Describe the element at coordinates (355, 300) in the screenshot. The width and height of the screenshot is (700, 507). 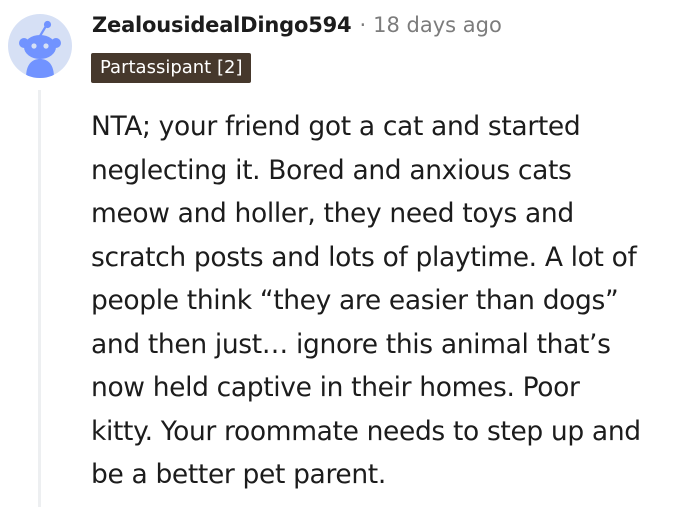
I see `comment-body-line: people think “they are easier than dogs”` at that location.